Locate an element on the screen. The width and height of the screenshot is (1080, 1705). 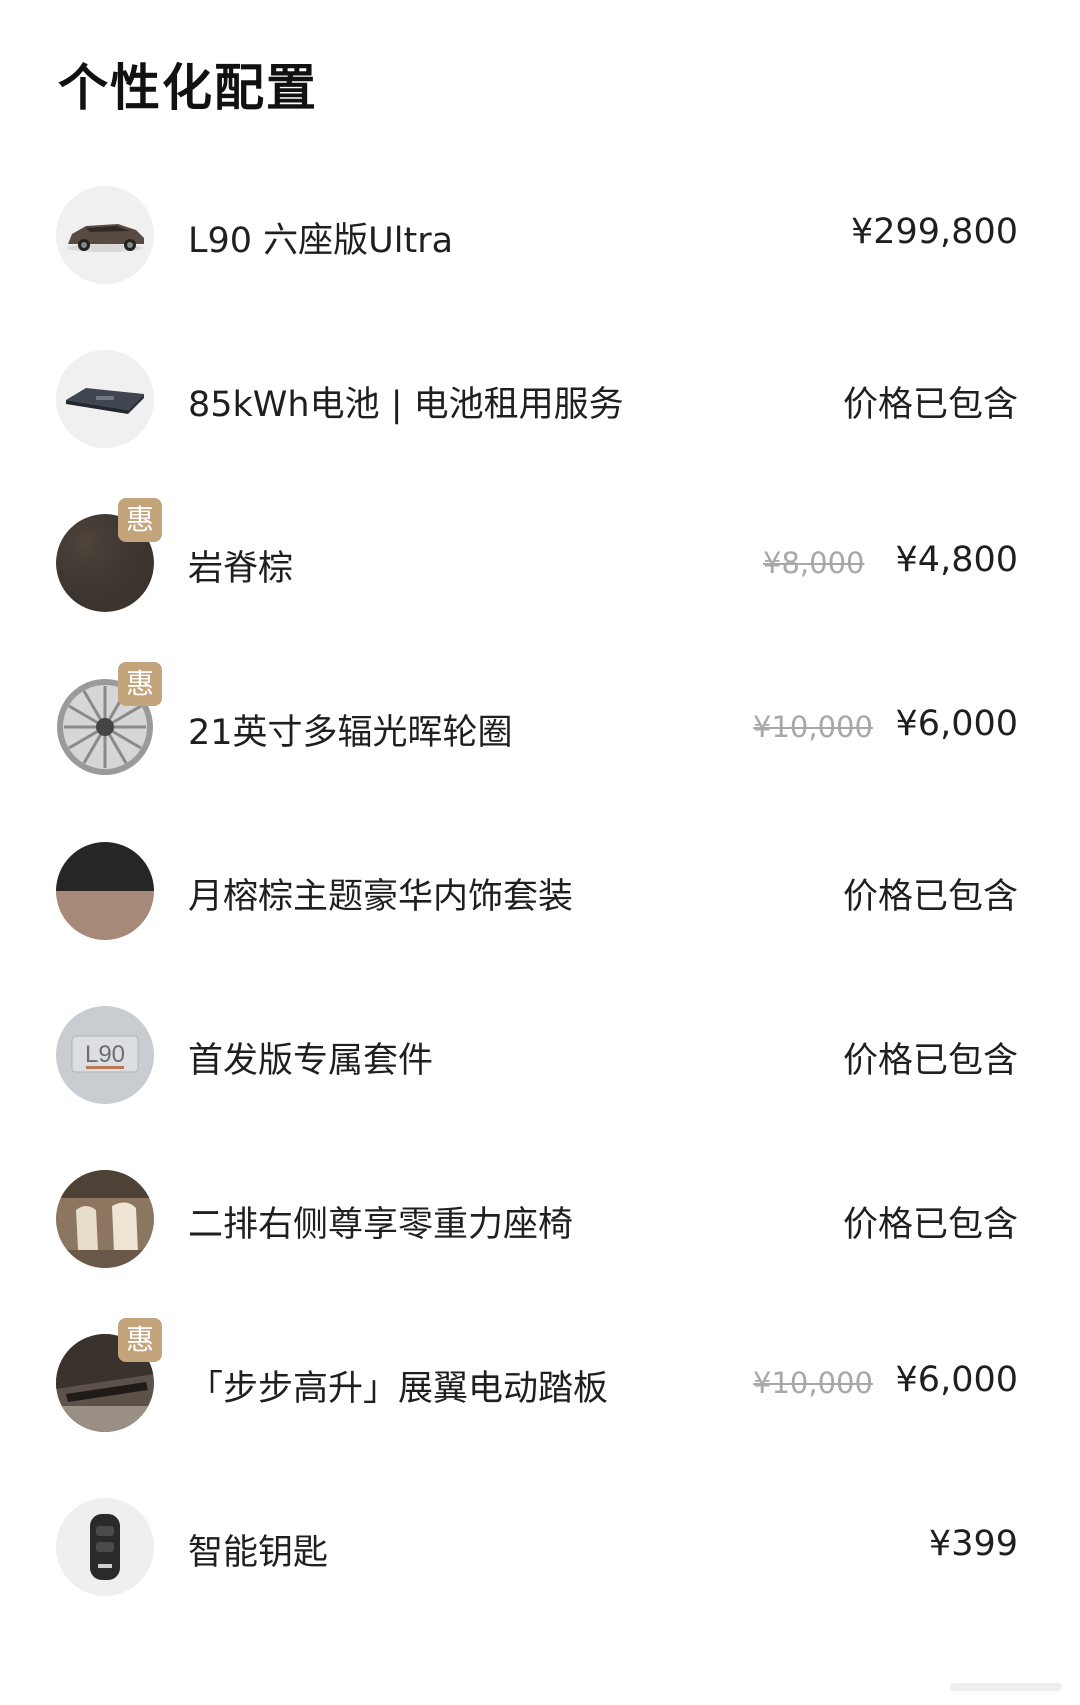
config-item-seat: 二排右侧尊享零重力座椅 价格已包含 is located at coordinates (540, 1218).